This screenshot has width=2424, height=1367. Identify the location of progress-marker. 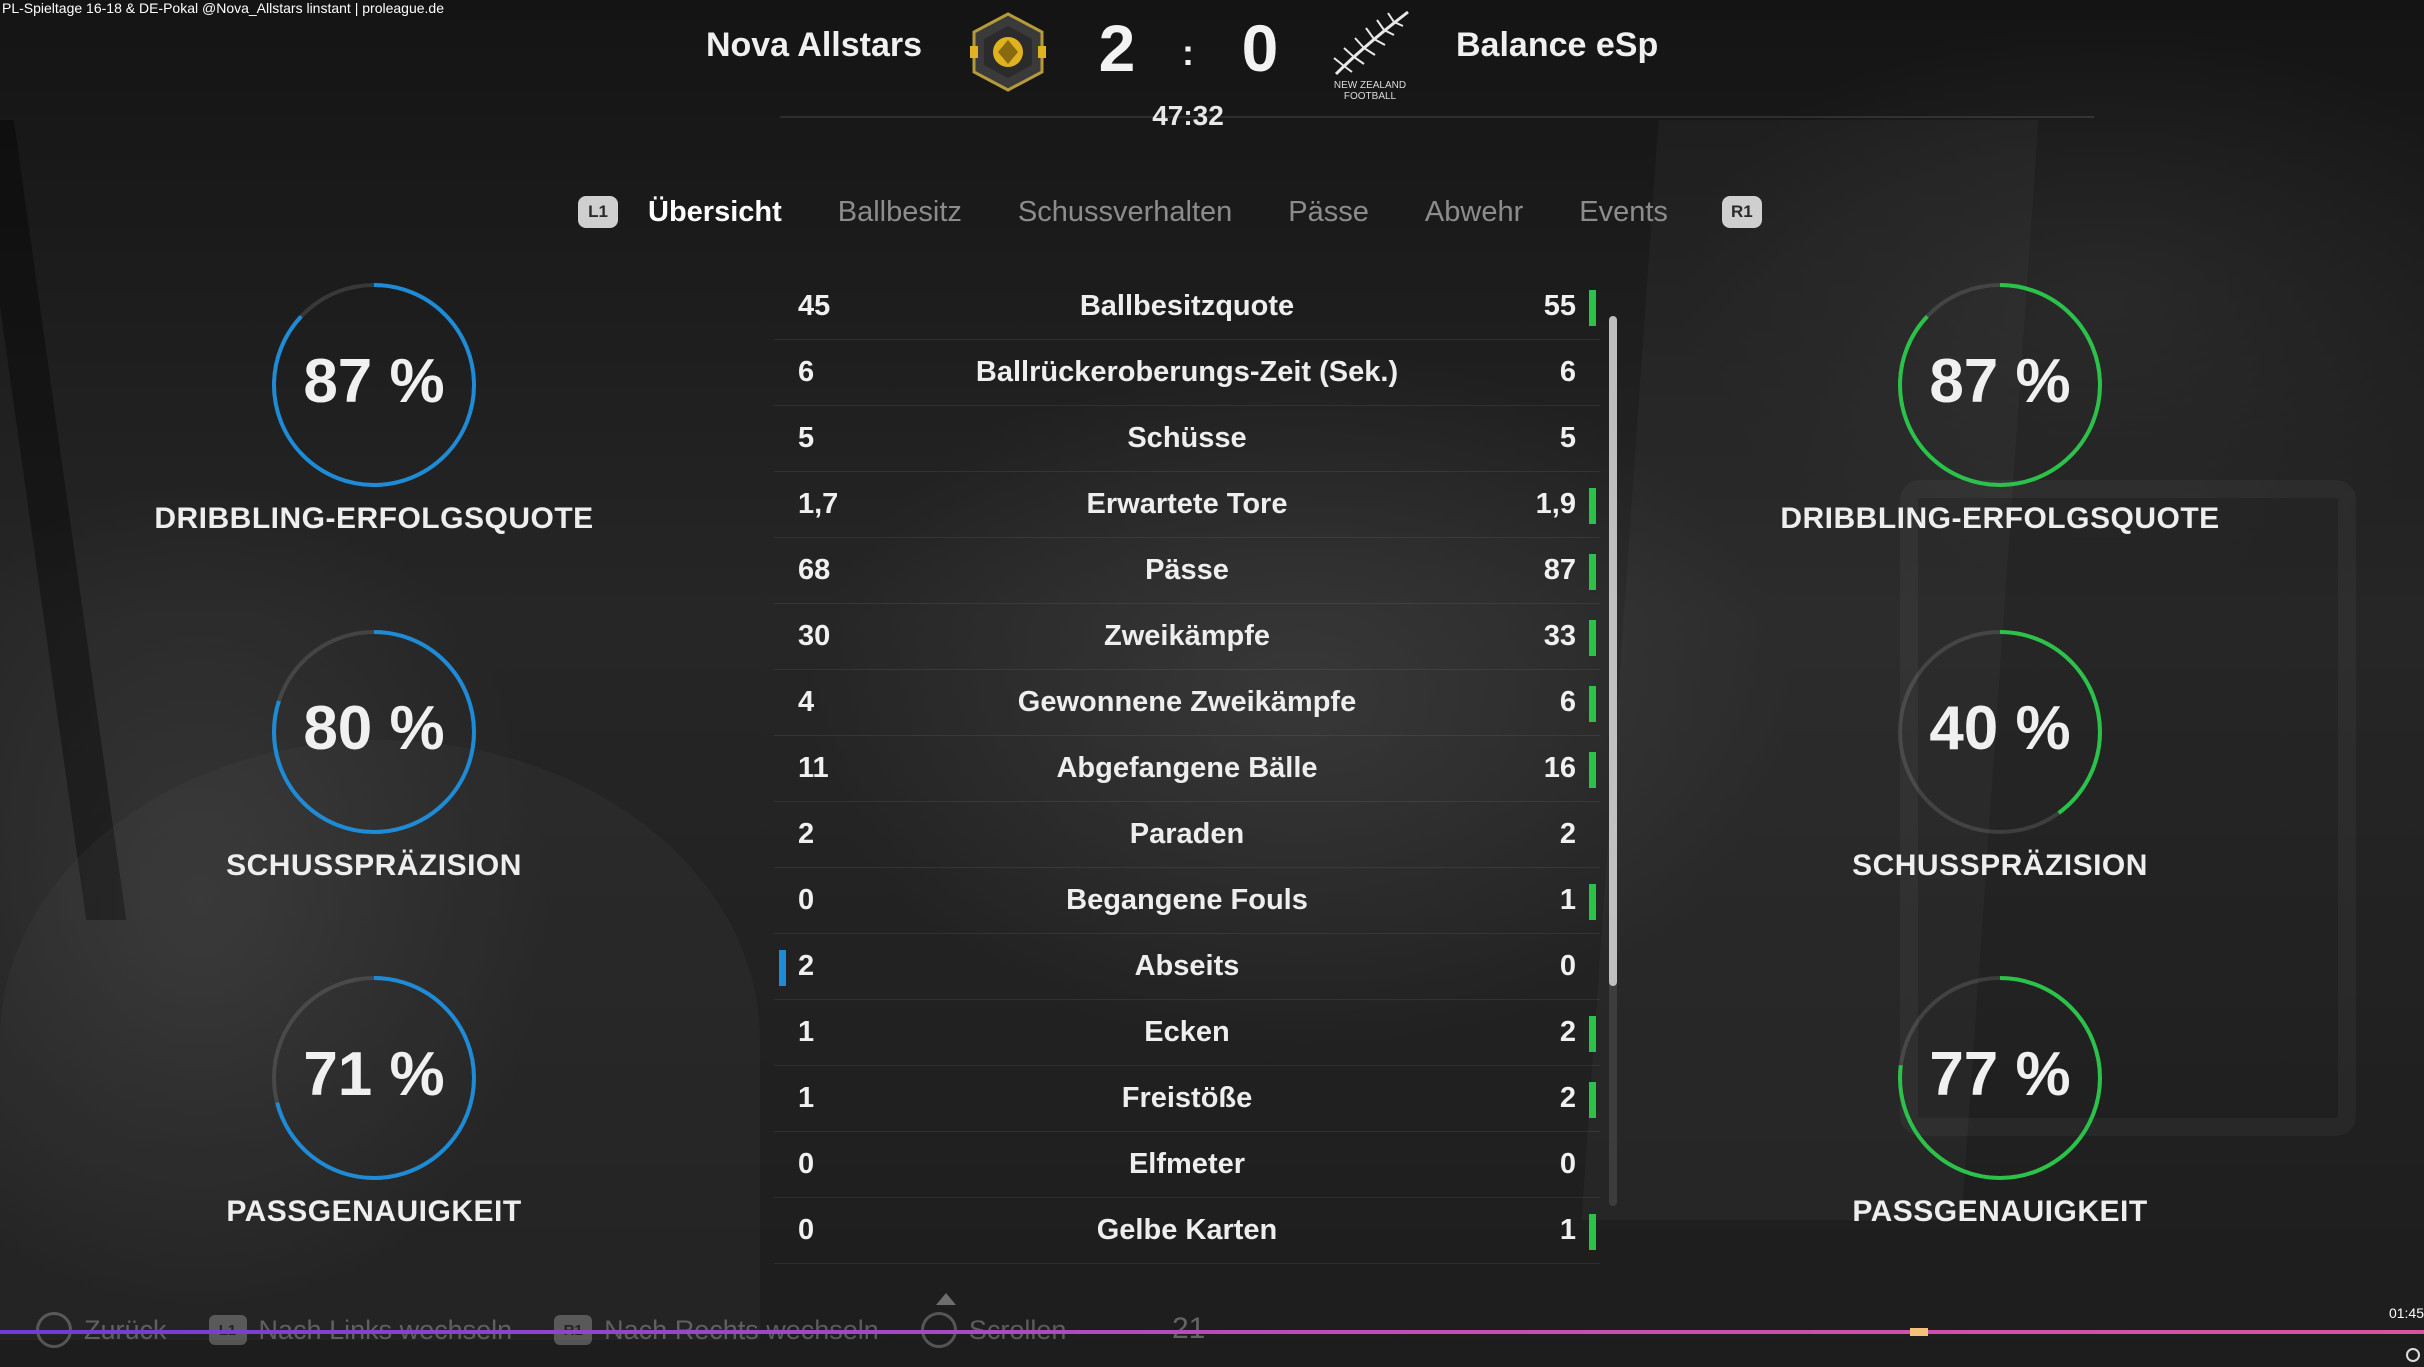
(1919, 1332).